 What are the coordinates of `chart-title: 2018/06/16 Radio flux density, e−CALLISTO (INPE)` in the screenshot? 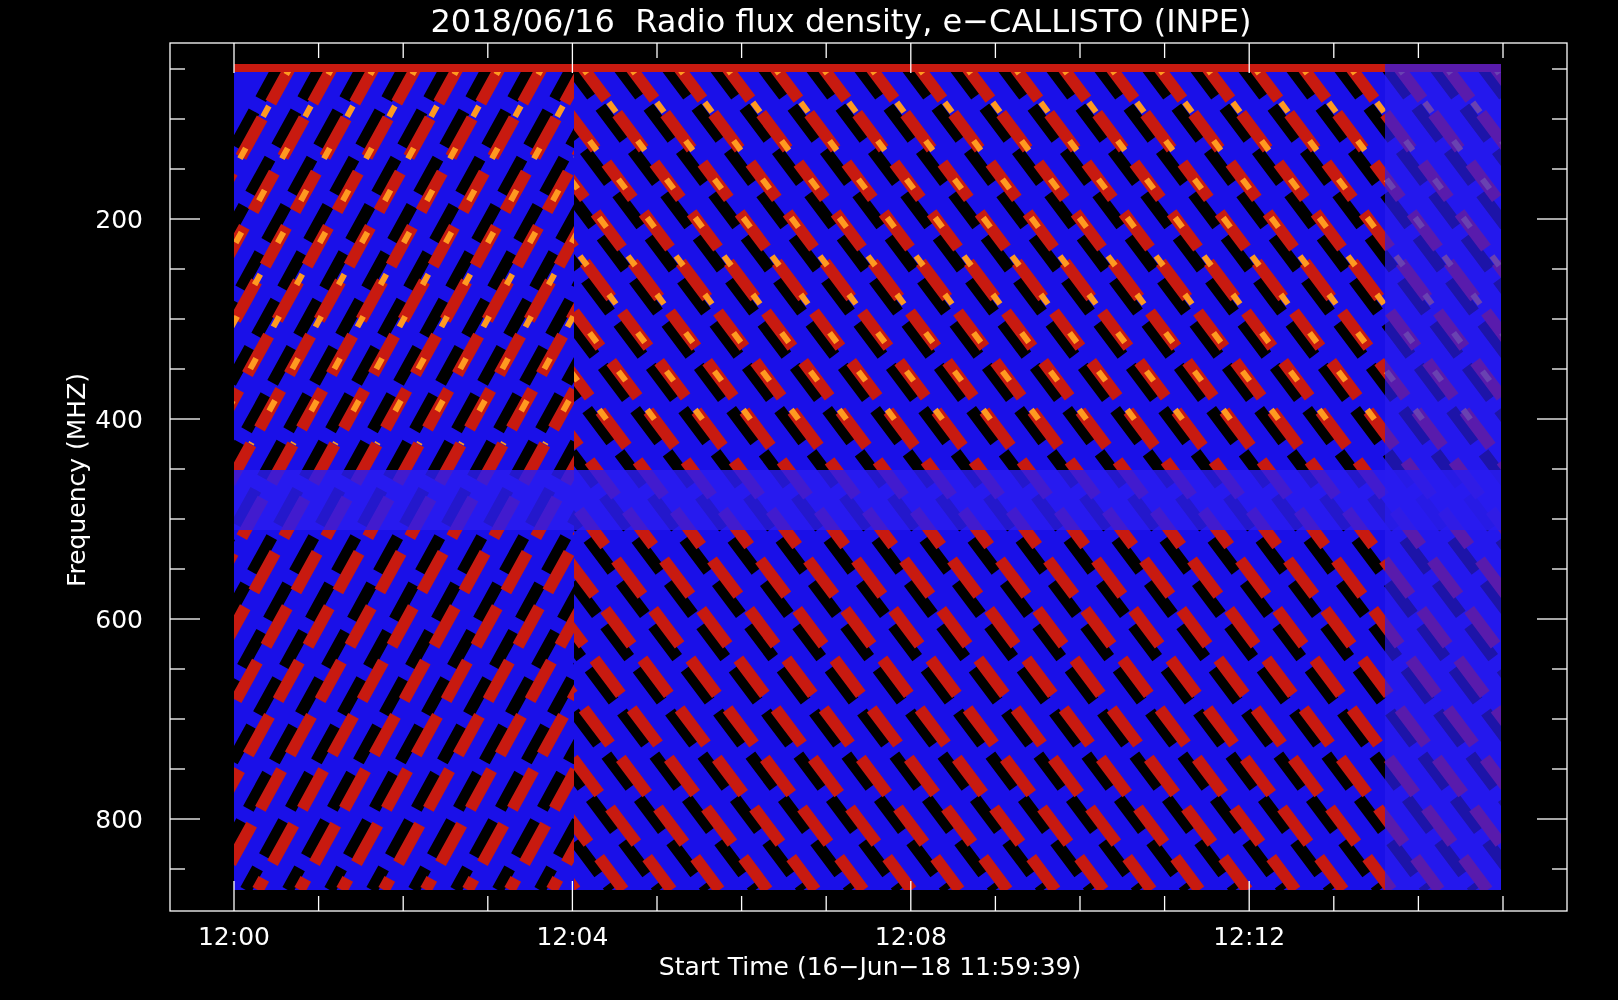 It's located at (841, 21).